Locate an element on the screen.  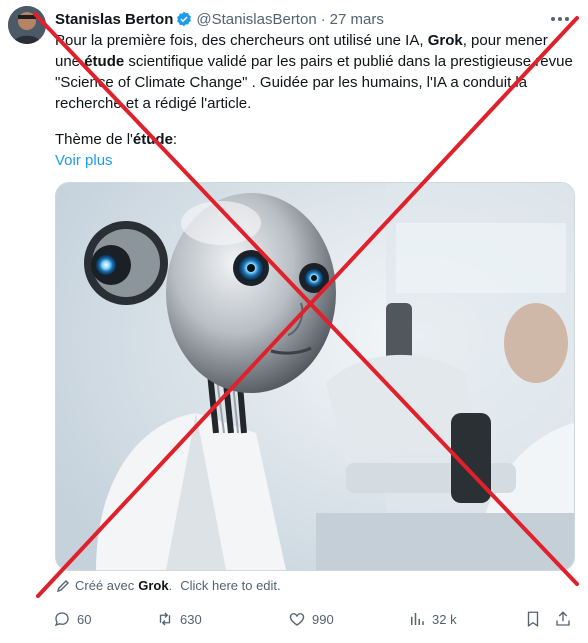
author-name: Stanislas Berton is located at coordinates (114, 19).